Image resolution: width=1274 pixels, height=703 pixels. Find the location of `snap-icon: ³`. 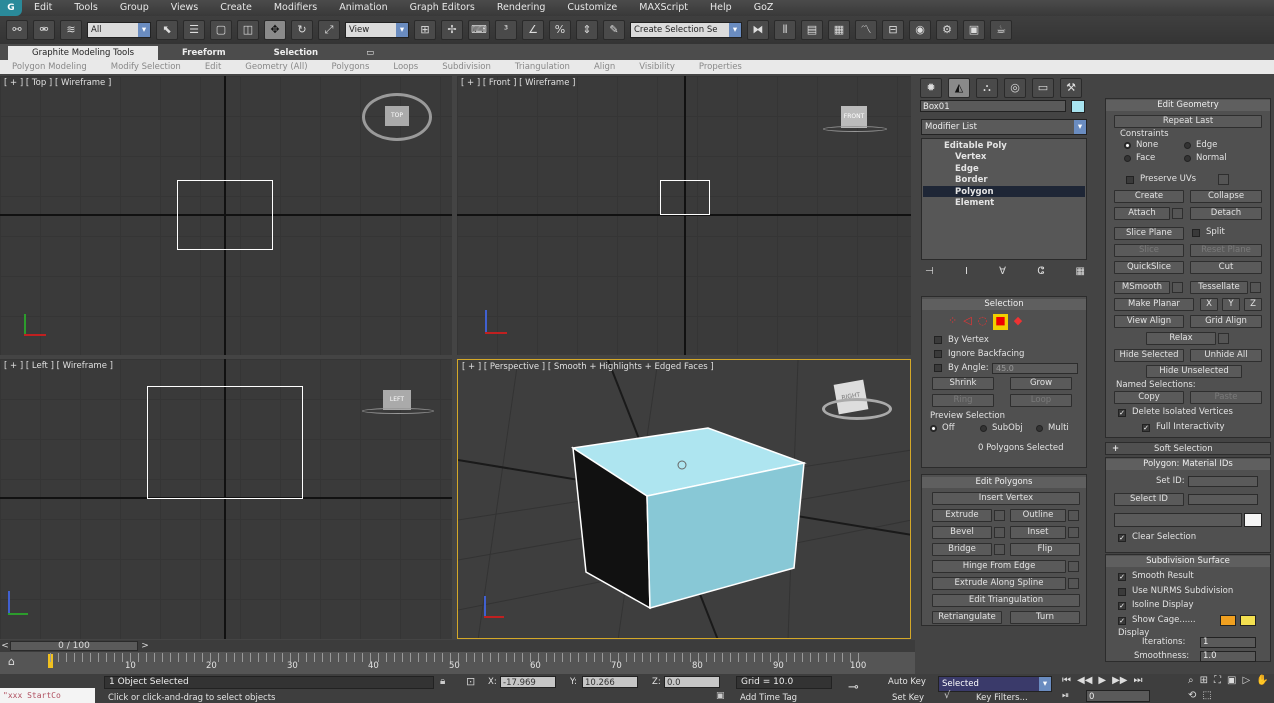

snap-icon: ³ is located at coordinates (506, 30).